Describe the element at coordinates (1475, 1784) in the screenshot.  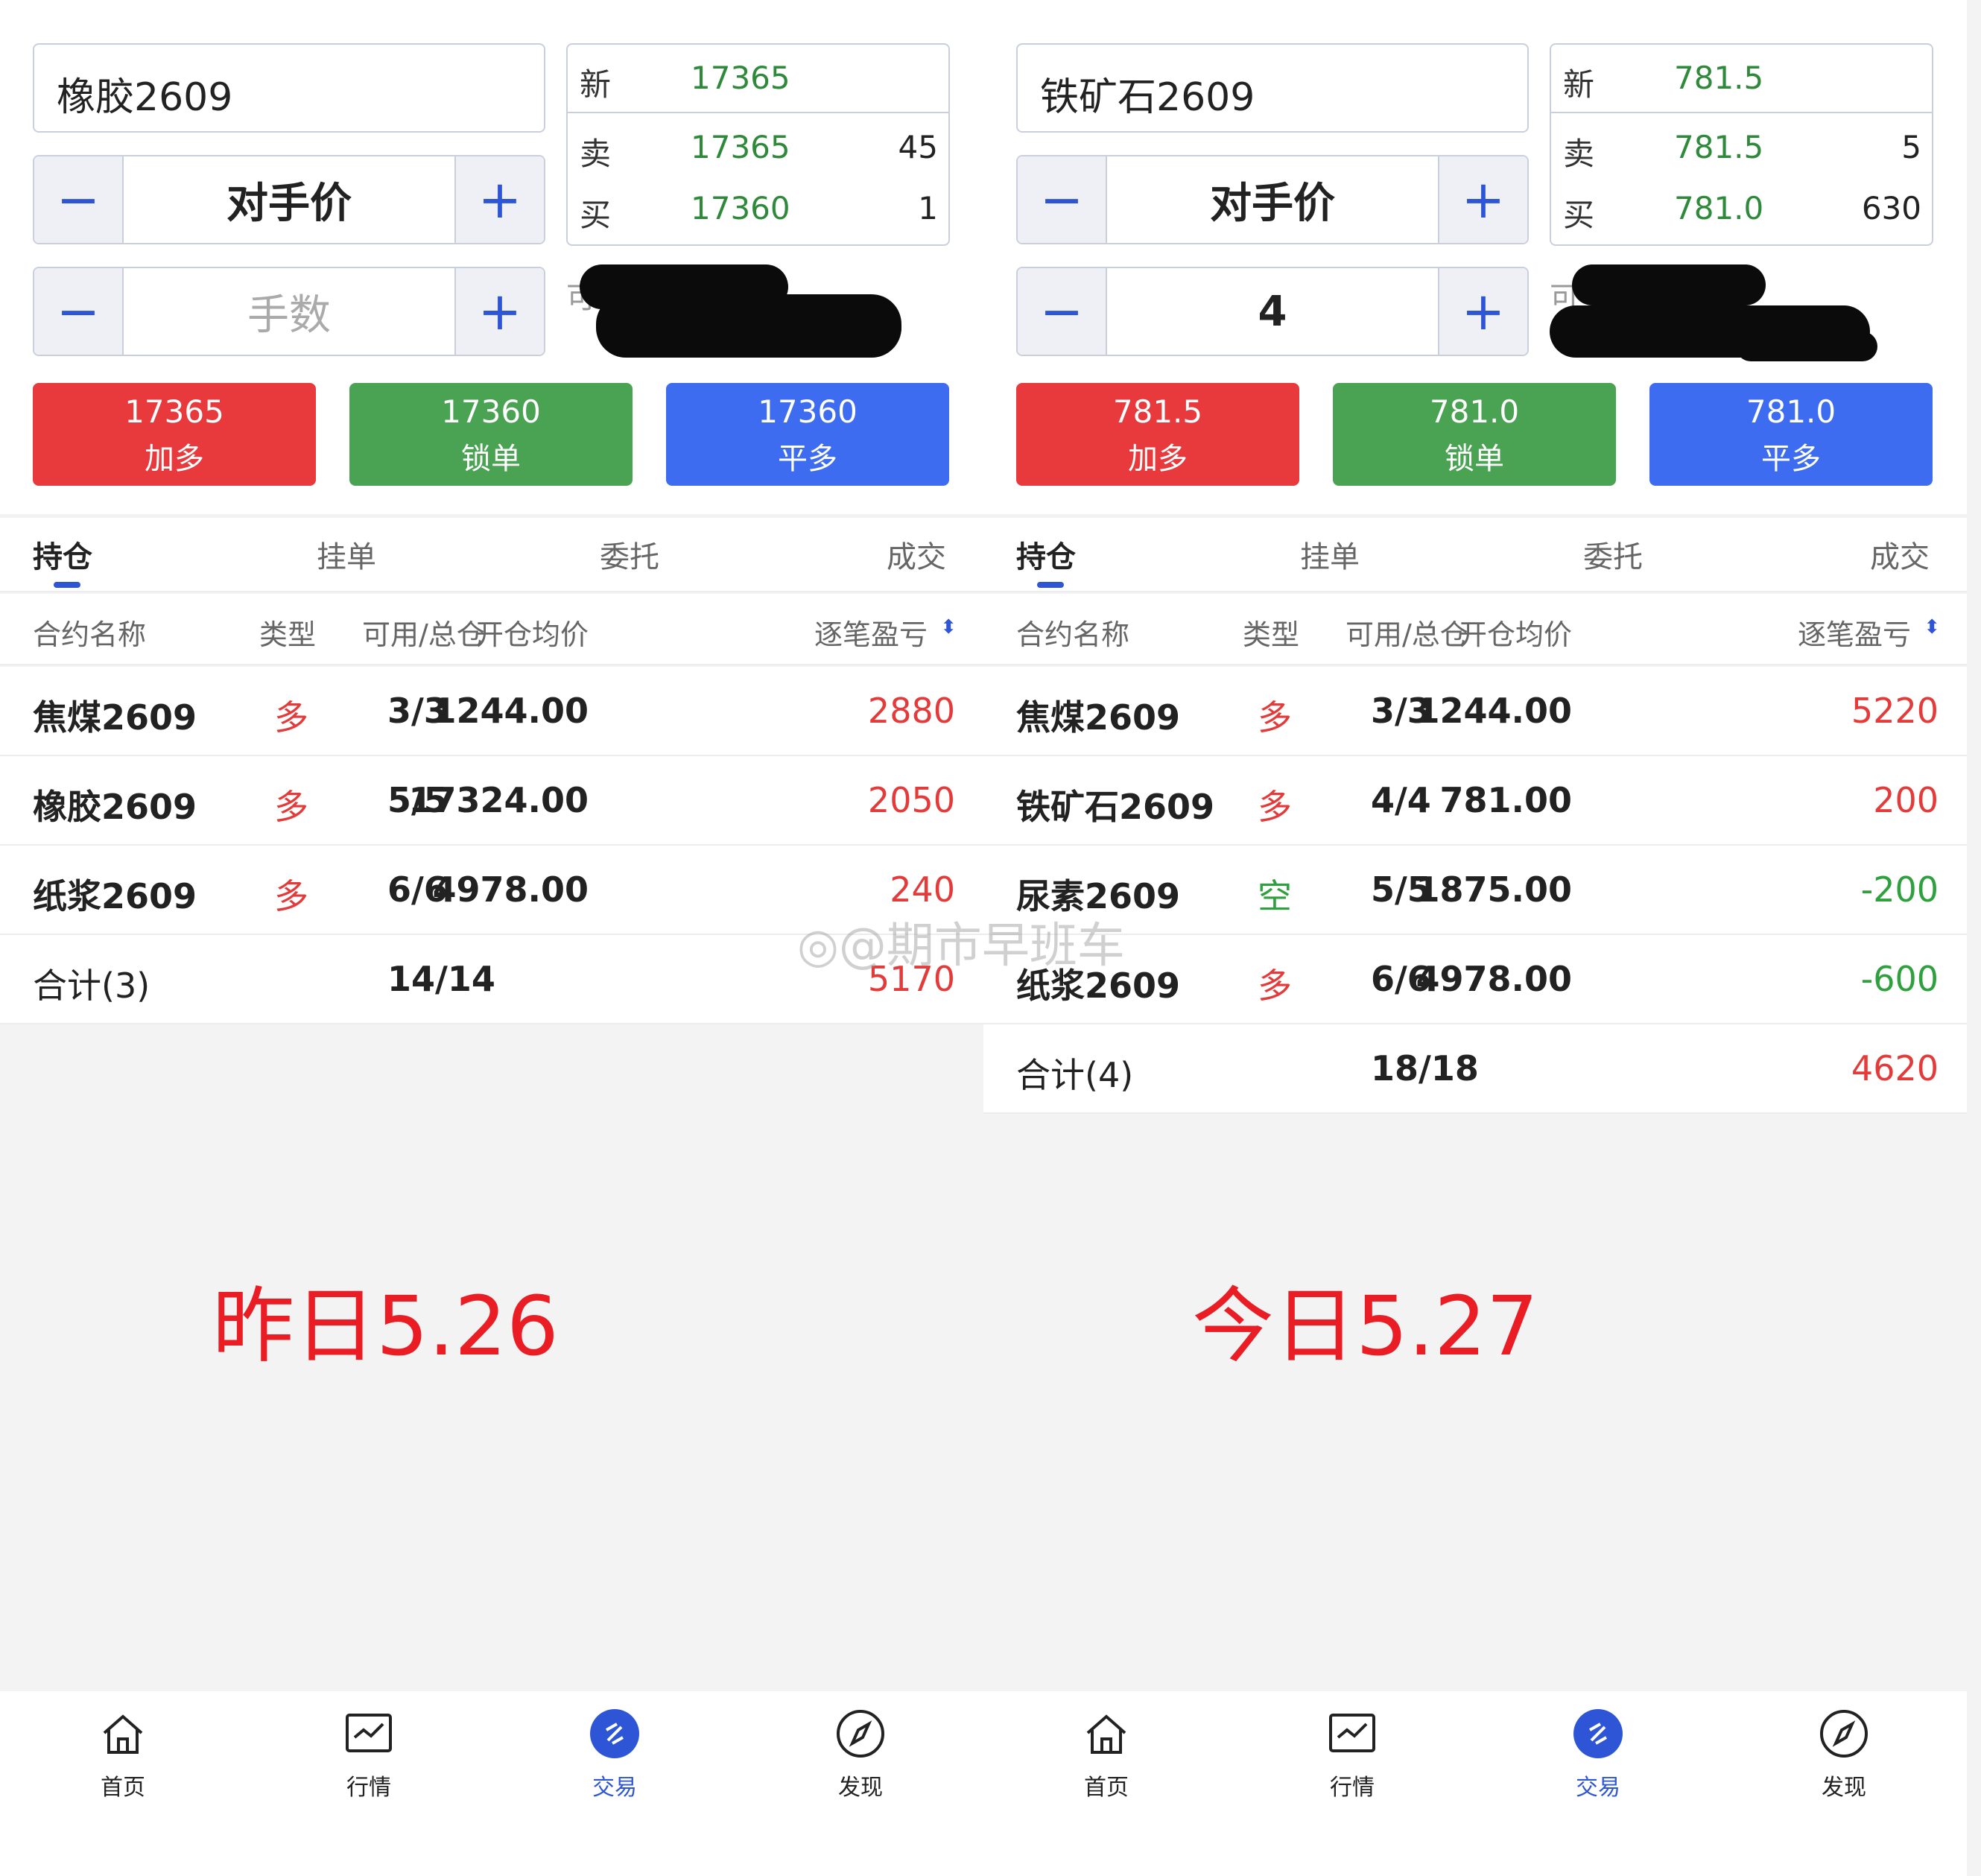
I see `bottom-nav: 首页 行情 交易 发现` at that location.